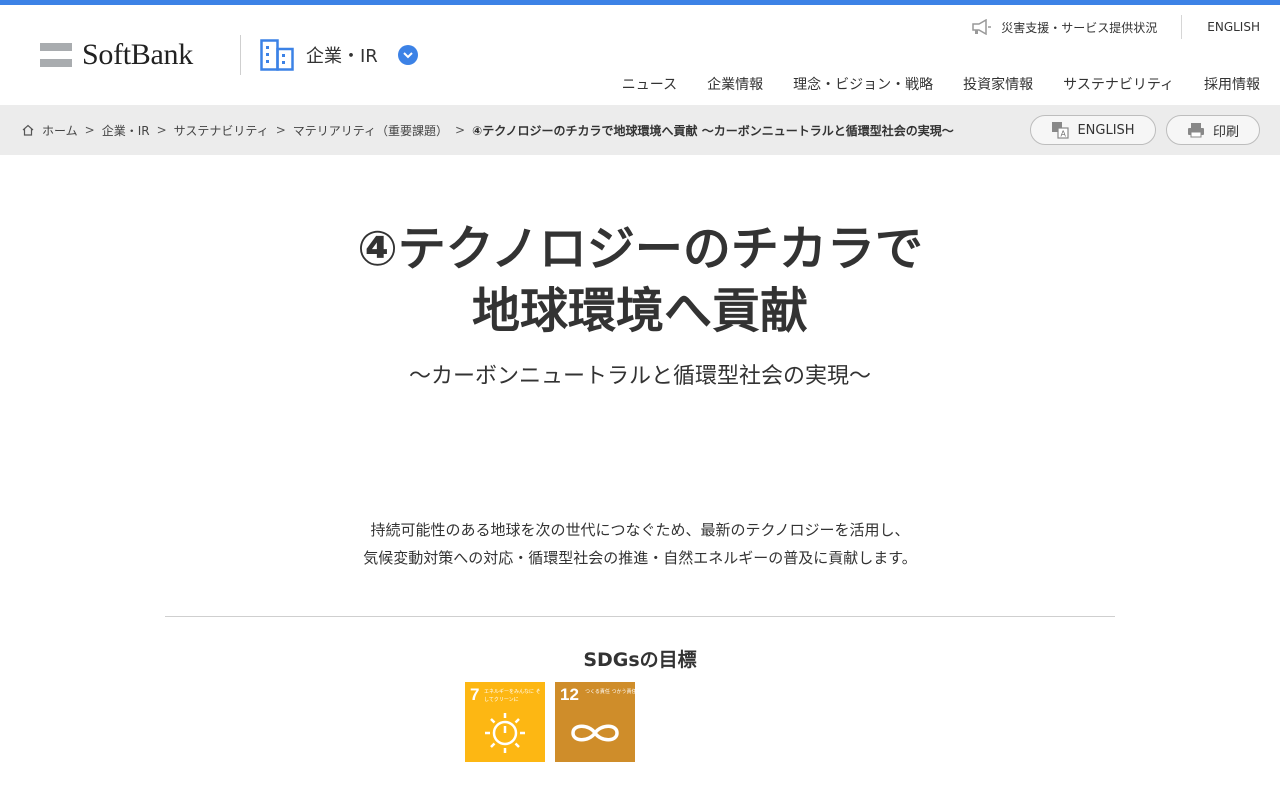 The height and width of the screenshot is (800, 1280). What do you see at coordinates (1064, 134) in the screenshot?
I see `svg-text: A` at bounding box center [1064, 134].